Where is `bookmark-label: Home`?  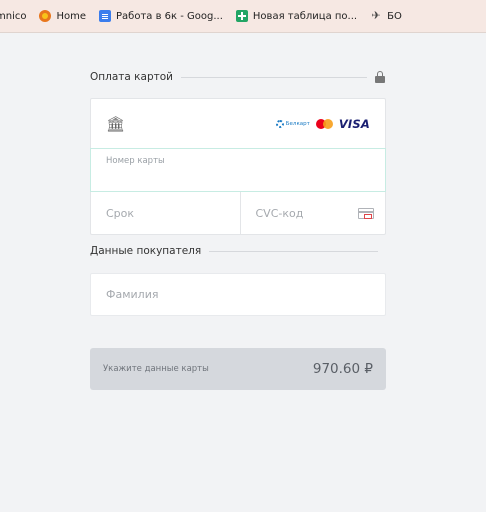 bookmark-label: Home is located at coordinates (71, 16).